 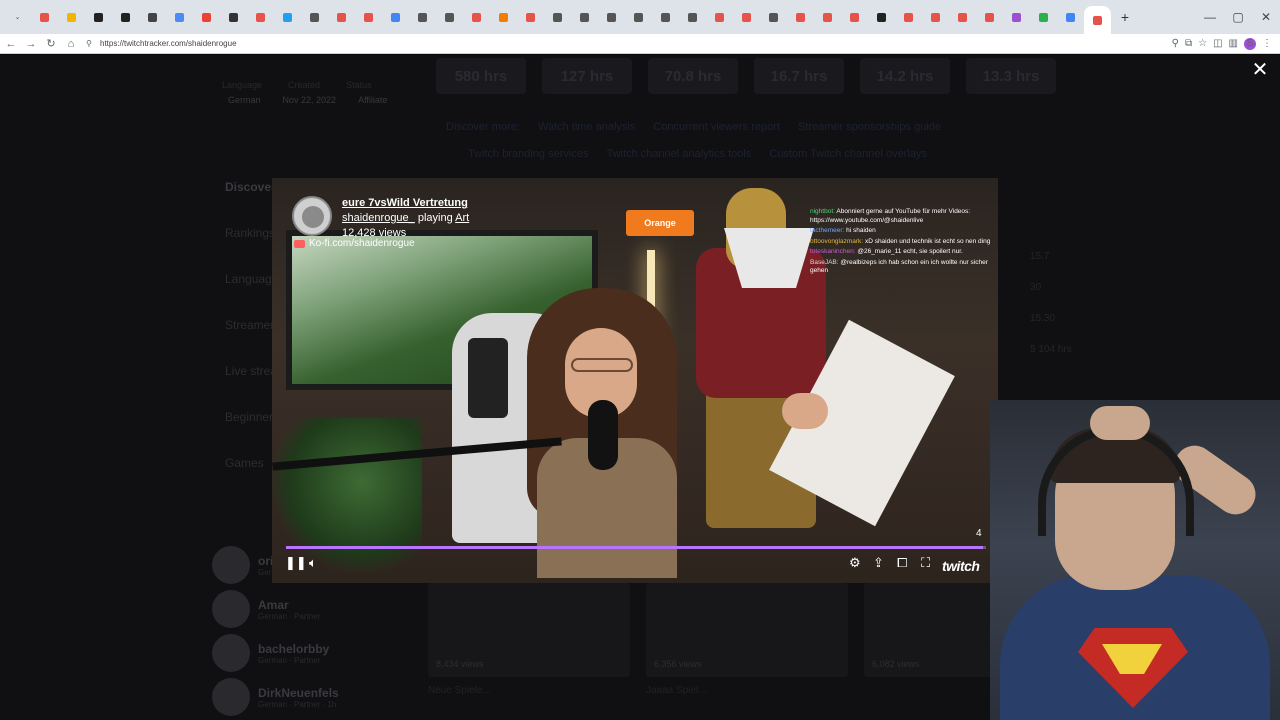 What do you see at coordinates (869, 127) in the screenshot?
I see `discover-link: Streamer sponsorships guide` at bounding box center [869, 127].